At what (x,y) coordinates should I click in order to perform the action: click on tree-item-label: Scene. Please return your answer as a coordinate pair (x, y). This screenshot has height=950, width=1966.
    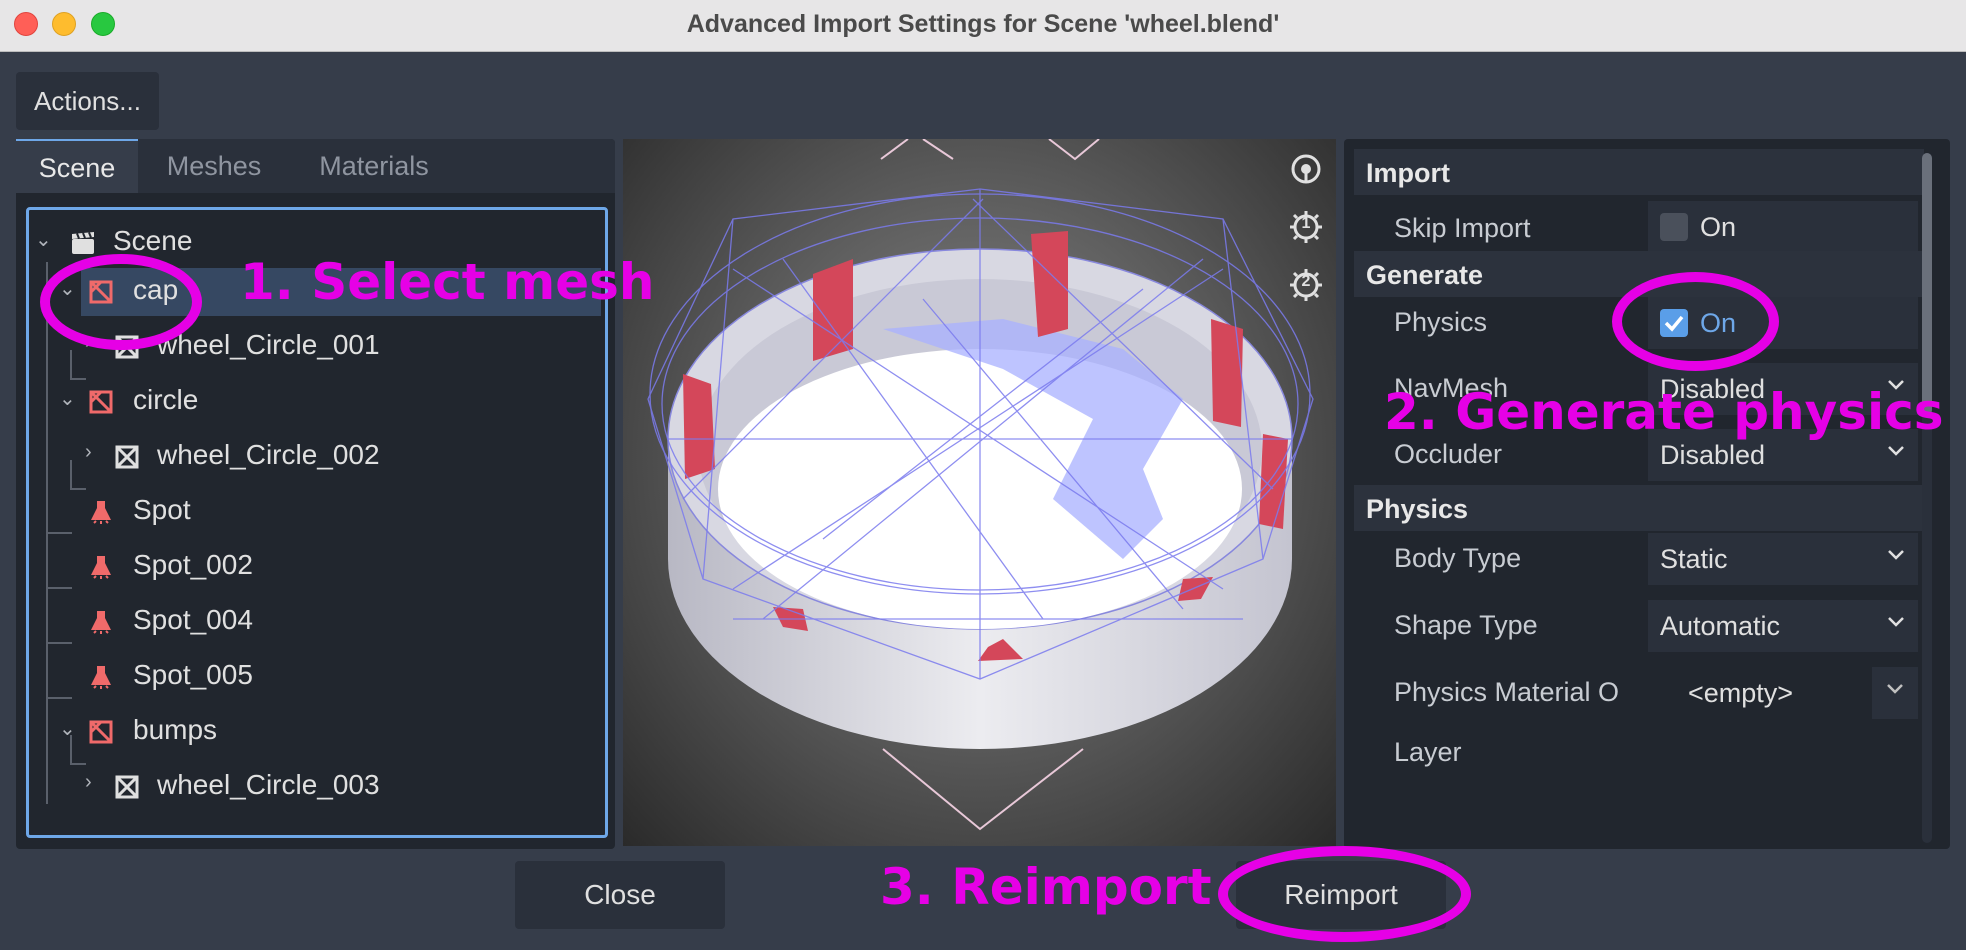
    Looking at the image, I should click on (153, 240).